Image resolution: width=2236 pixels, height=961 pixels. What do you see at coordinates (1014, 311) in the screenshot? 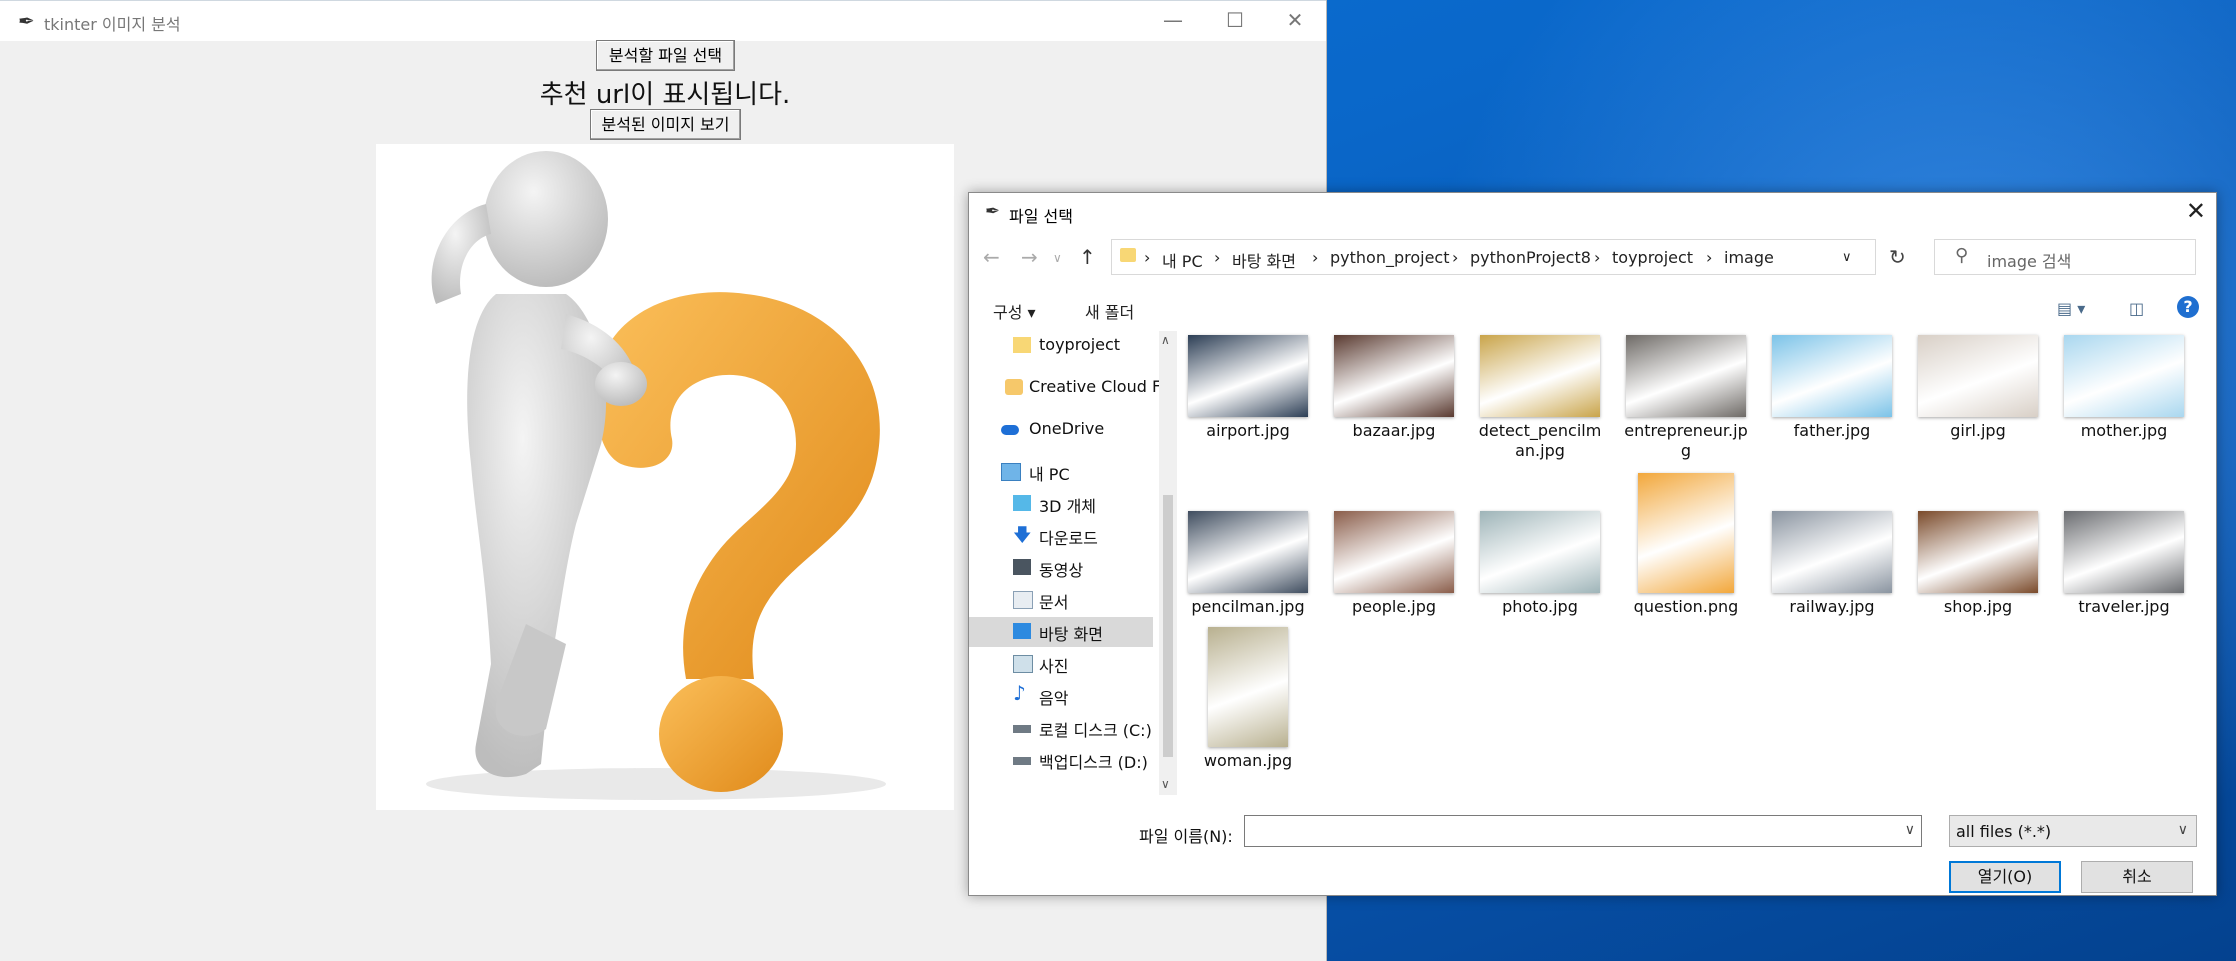
I see `organize-button: 구성 ▾` at bounding box center [1014, 311].